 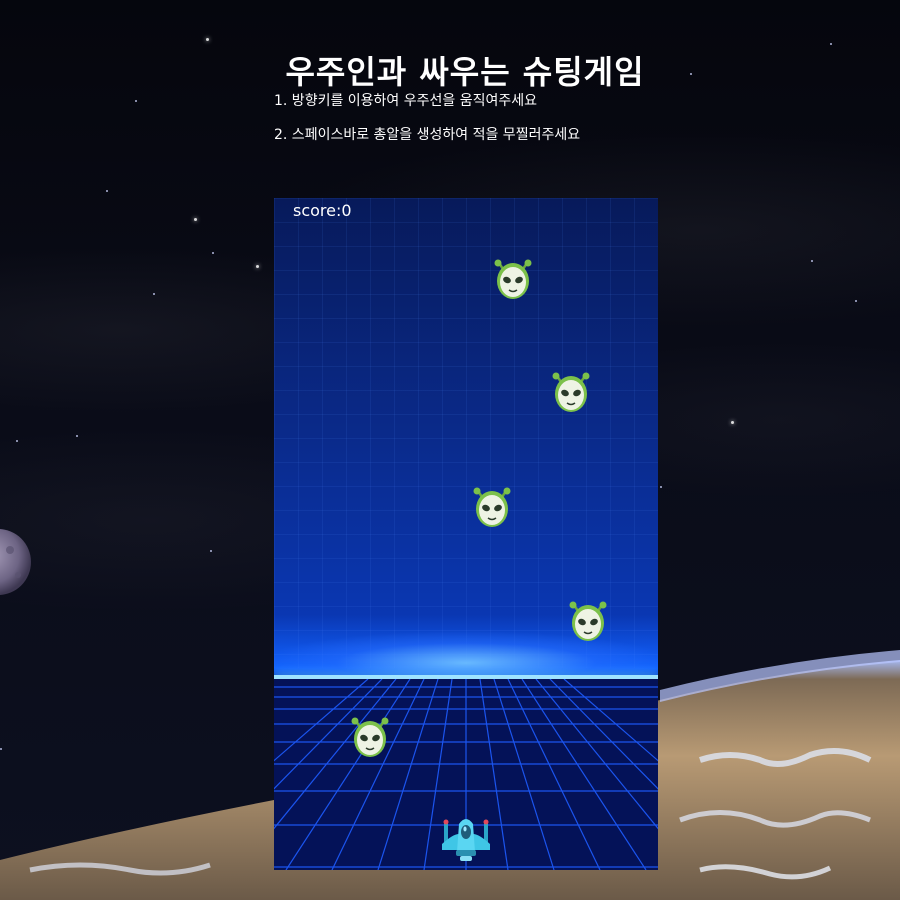 What do you see at coordinates (427, 135) in the screenshot?
I see `instruction-shoot: 2. 스페이스바로 총알을 생성하여 적을 무찔러주세요` at bounding box center [427, 135].